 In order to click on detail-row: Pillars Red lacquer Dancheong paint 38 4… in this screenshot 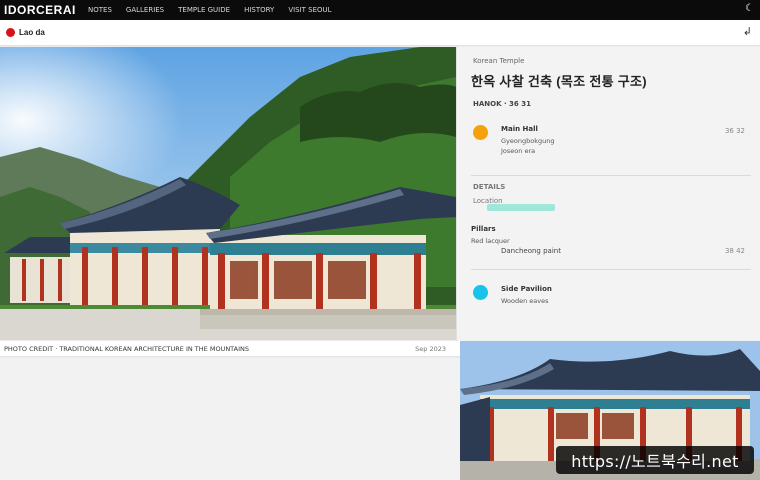, I will do `click(611, 245)`.